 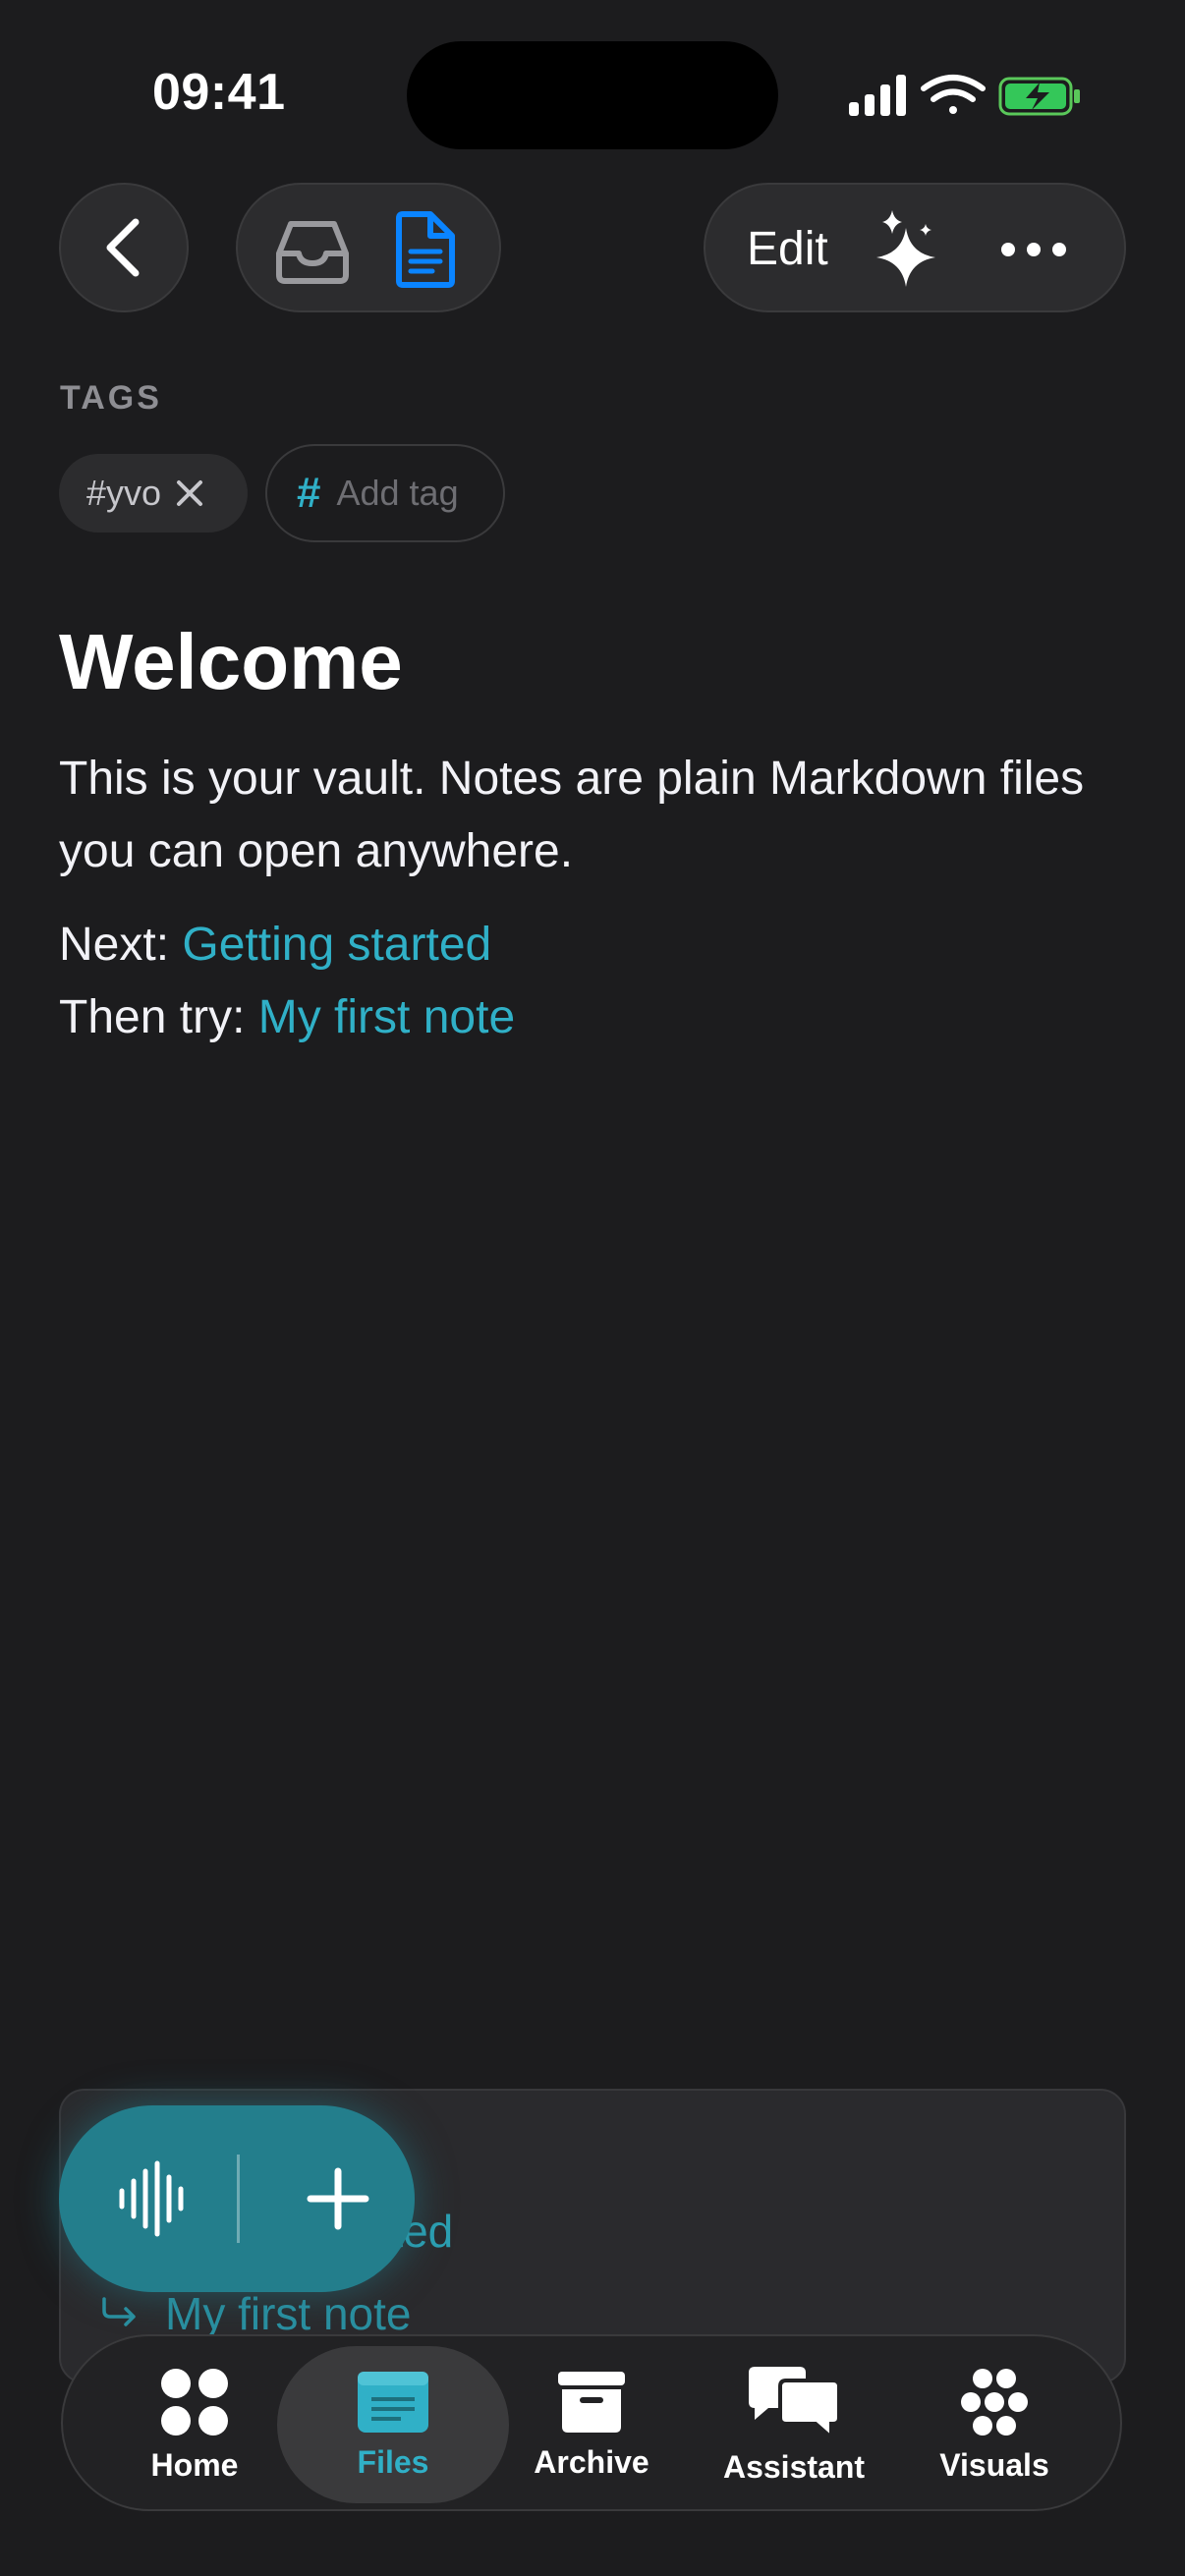 I want to click on tab-label: Archive, so click(x=592, y=2461).